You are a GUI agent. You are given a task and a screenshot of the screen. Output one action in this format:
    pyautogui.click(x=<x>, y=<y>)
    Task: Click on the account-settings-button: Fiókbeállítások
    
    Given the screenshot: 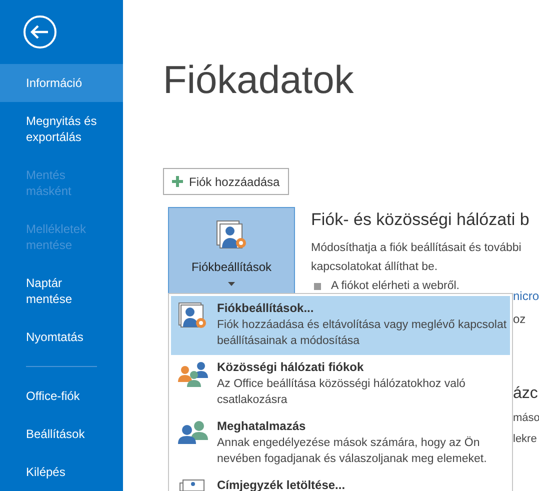 What is the action you would take?
    pyautogui.click(x=231, y=251)
    